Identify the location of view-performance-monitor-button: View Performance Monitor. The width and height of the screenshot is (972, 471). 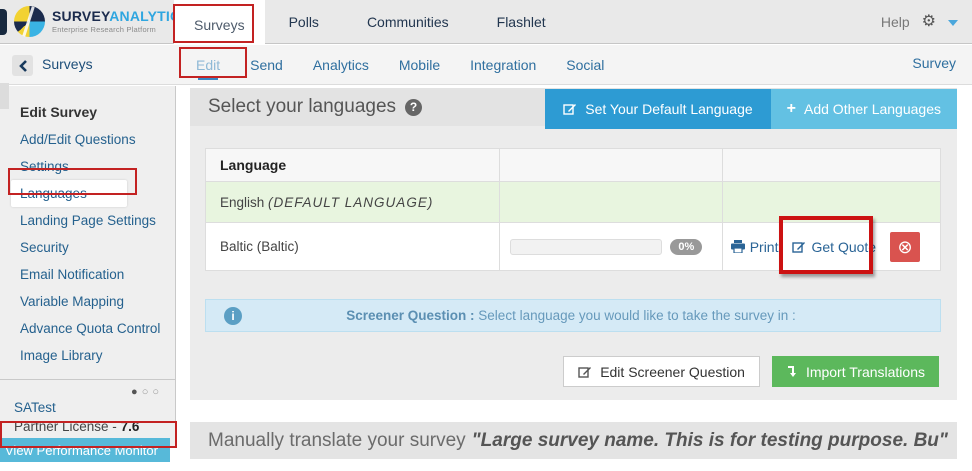
(85, 450).